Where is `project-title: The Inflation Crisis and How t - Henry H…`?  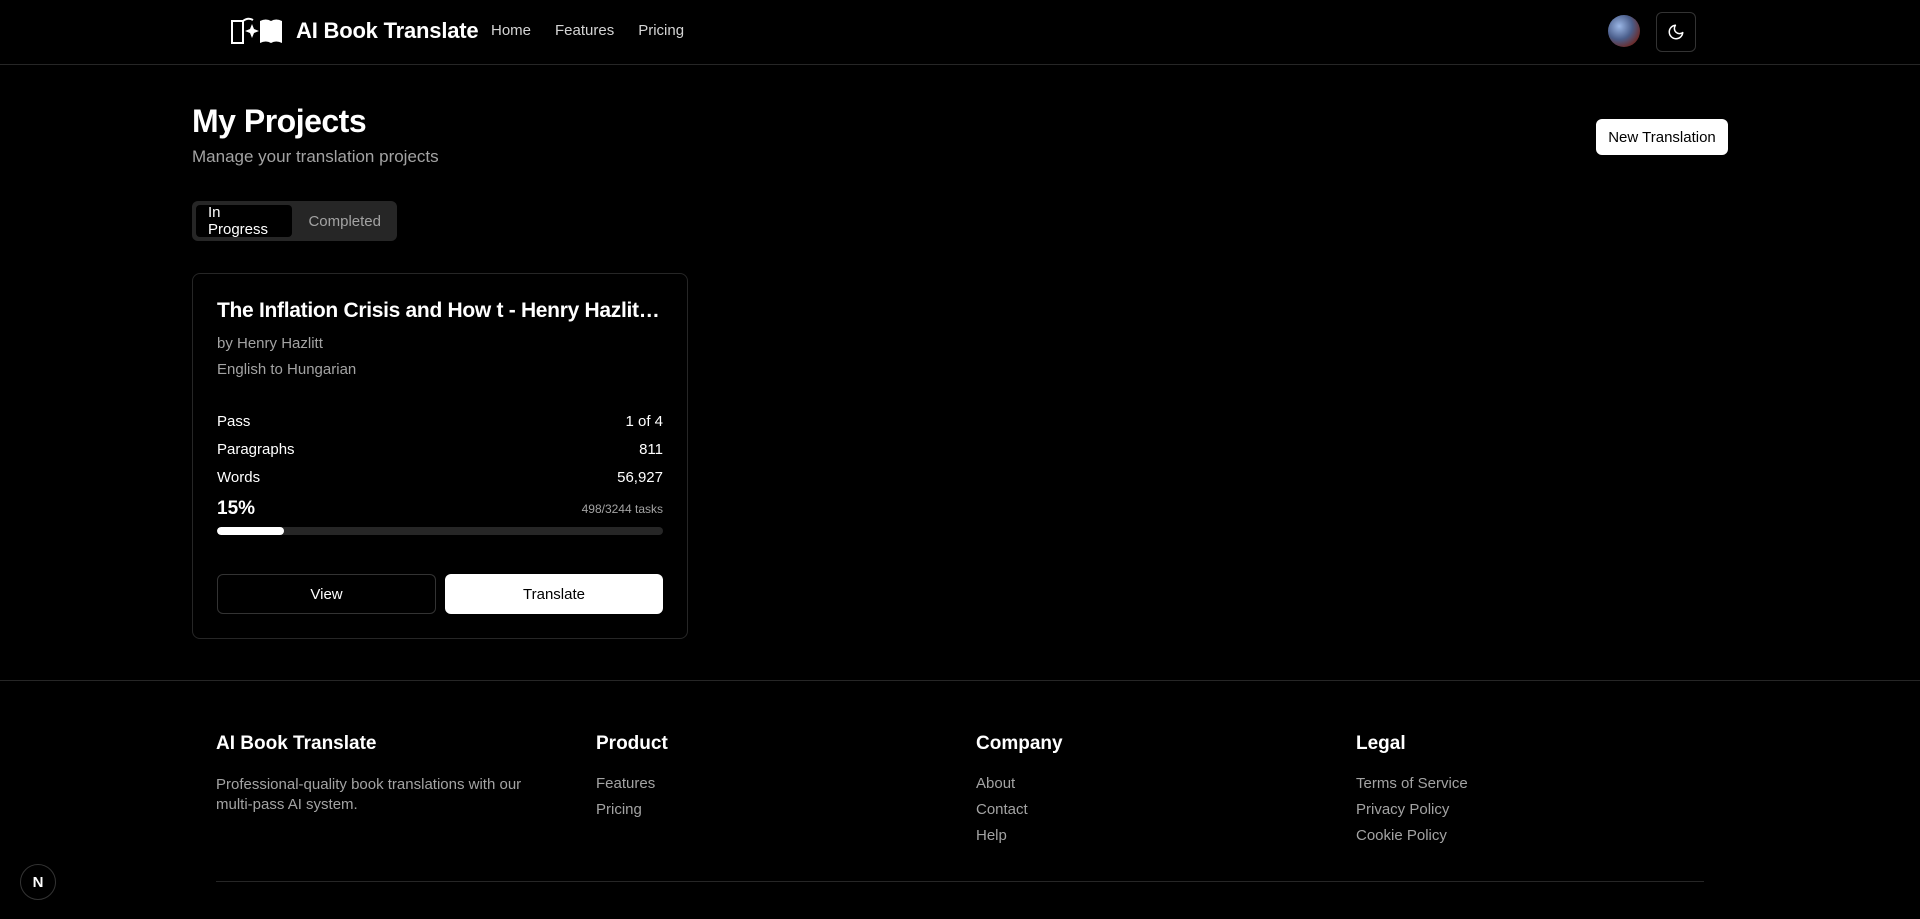
project-title: The Inflation Crisis and How t - Henry H… is located at coordinates (440, 310).